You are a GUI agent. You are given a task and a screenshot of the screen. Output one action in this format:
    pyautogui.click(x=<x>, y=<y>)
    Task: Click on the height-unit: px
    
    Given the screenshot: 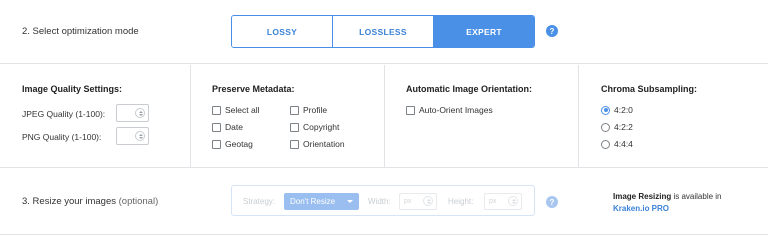 What is the action you would take?
    pyautogui.click(x=493, y=201)
    